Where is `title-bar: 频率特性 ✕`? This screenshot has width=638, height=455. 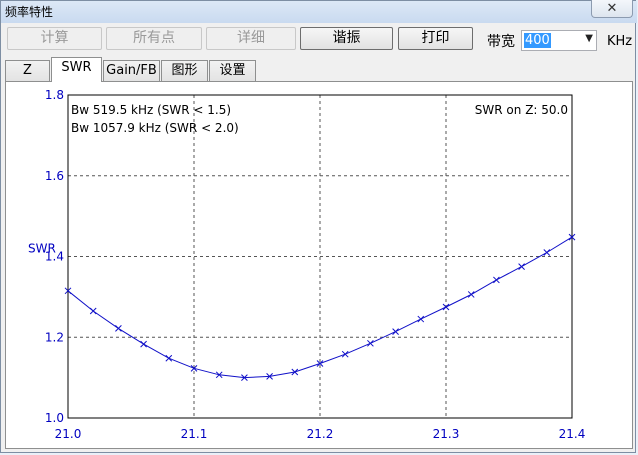
title-bar: 频率特性 ✕ is located at coordinates (319, 11).